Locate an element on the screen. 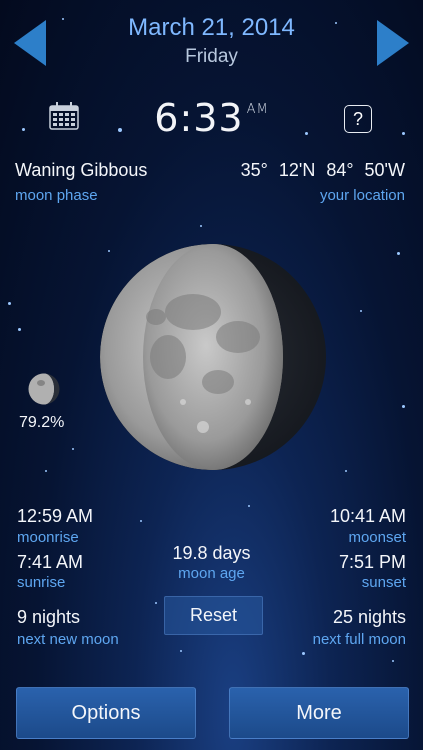  next-new-moon-label: next new moon is located at coordinates (68, 639).